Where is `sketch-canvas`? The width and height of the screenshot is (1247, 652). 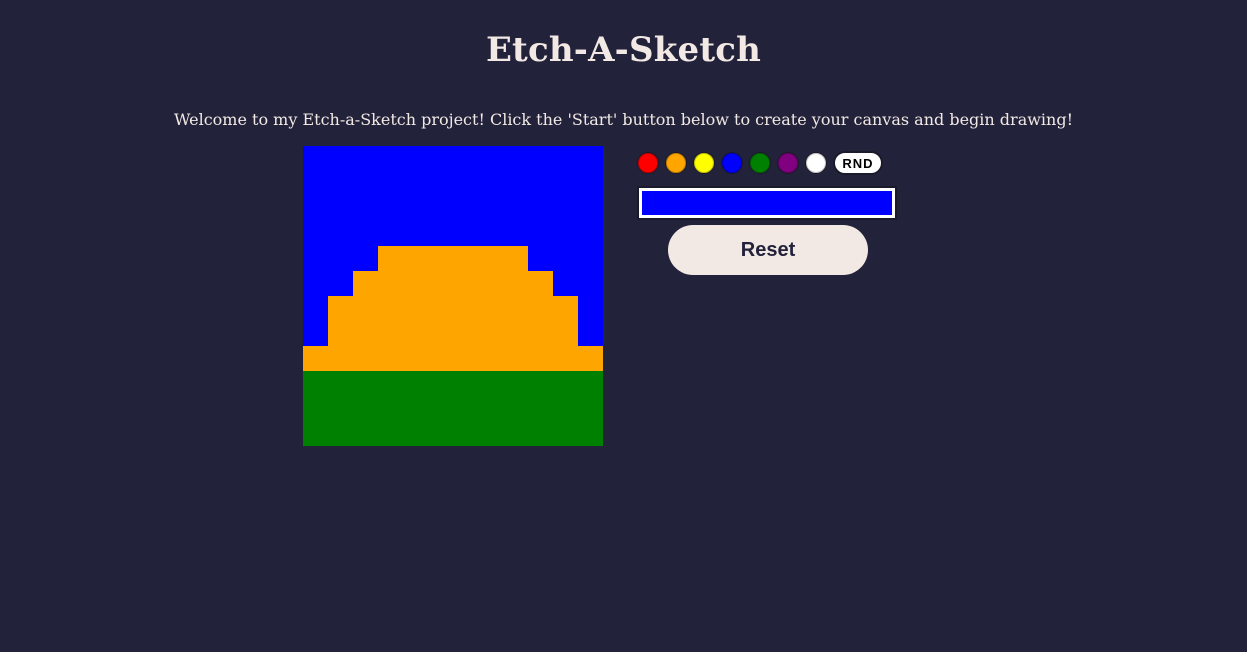 sketch-canvas is located at coordinates (453, 296).